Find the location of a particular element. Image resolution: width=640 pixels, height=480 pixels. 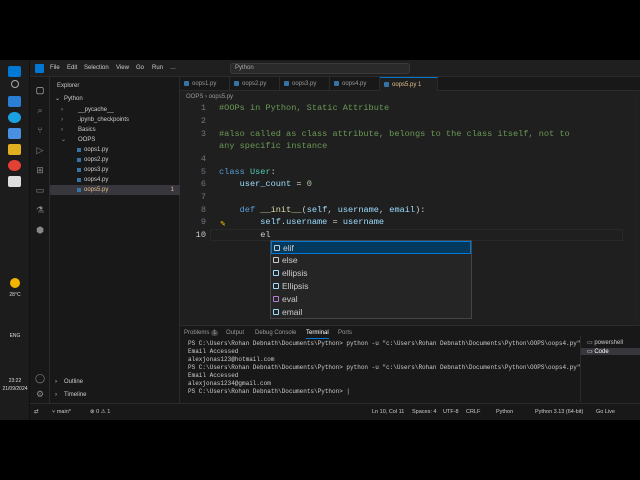

testing-icon: ⚗ is located at coordinates (40, 210).